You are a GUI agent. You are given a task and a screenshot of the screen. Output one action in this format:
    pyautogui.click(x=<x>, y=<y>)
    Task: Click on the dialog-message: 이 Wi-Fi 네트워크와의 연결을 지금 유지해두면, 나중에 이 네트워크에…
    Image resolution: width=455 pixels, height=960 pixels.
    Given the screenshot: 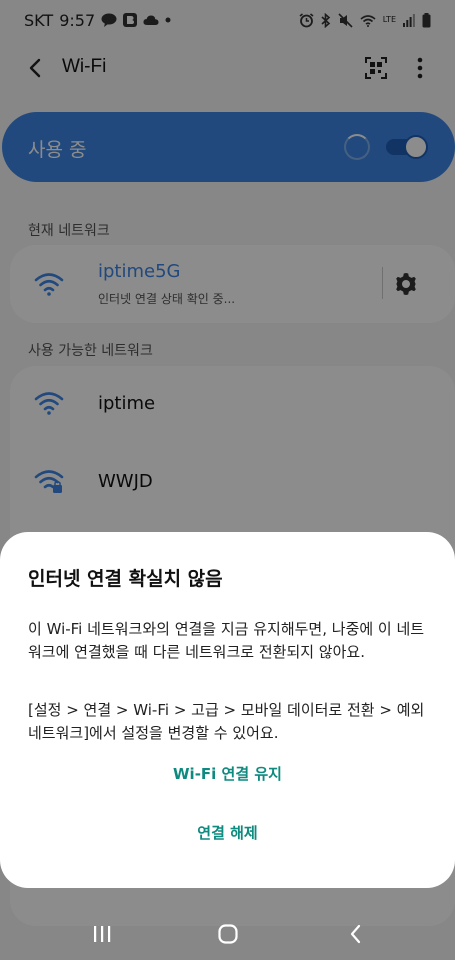 What is the action you would take?
    pyautogui.click(x=226, y=640)
    